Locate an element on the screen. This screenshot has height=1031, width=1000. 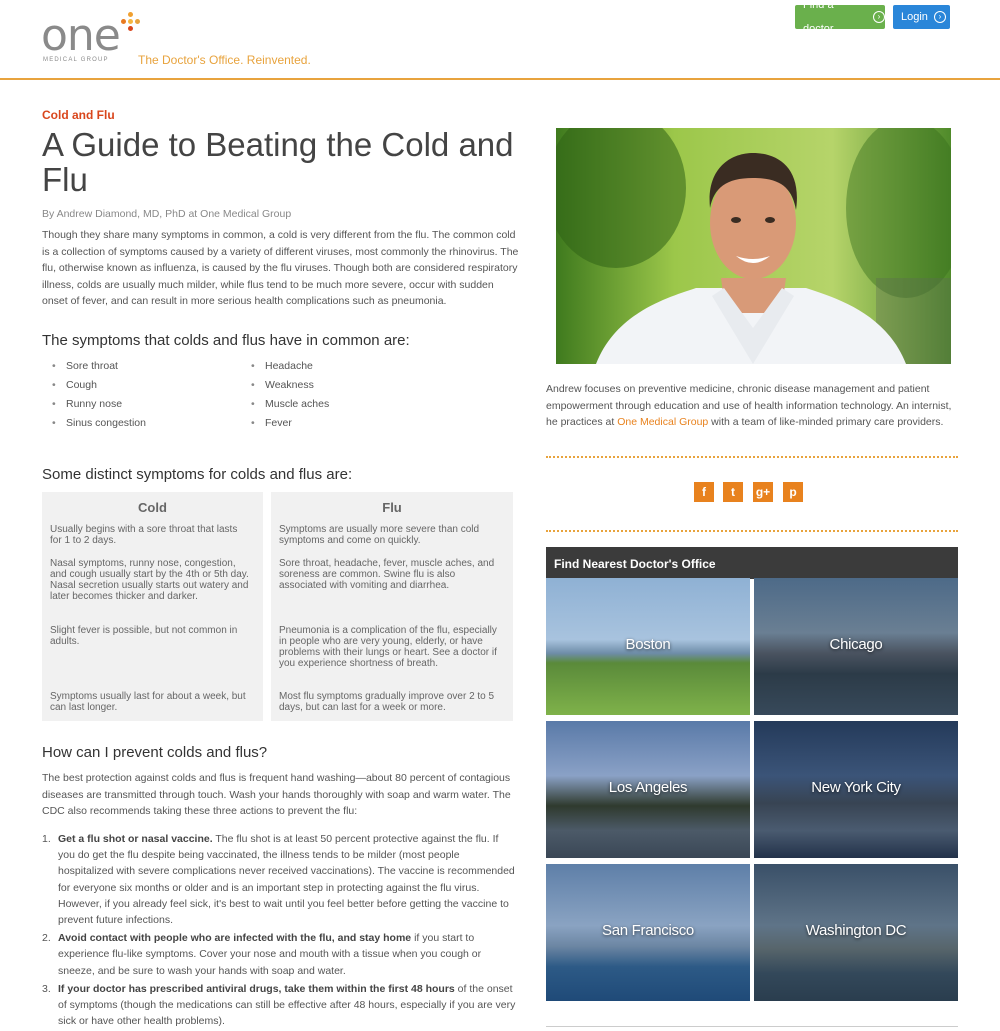
portrait-photo is located at coordinates (753, 246).